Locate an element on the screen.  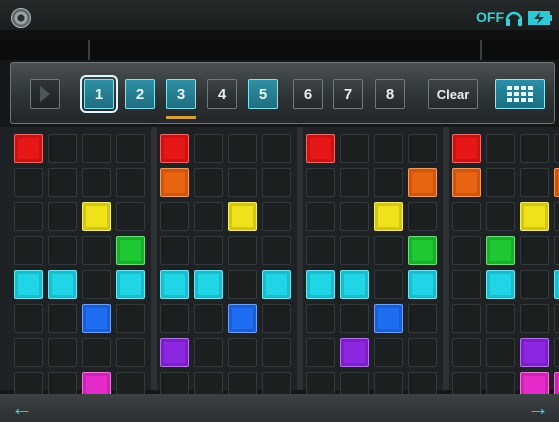
pattern-button-2: 2 is located at coordinates (140, 94).